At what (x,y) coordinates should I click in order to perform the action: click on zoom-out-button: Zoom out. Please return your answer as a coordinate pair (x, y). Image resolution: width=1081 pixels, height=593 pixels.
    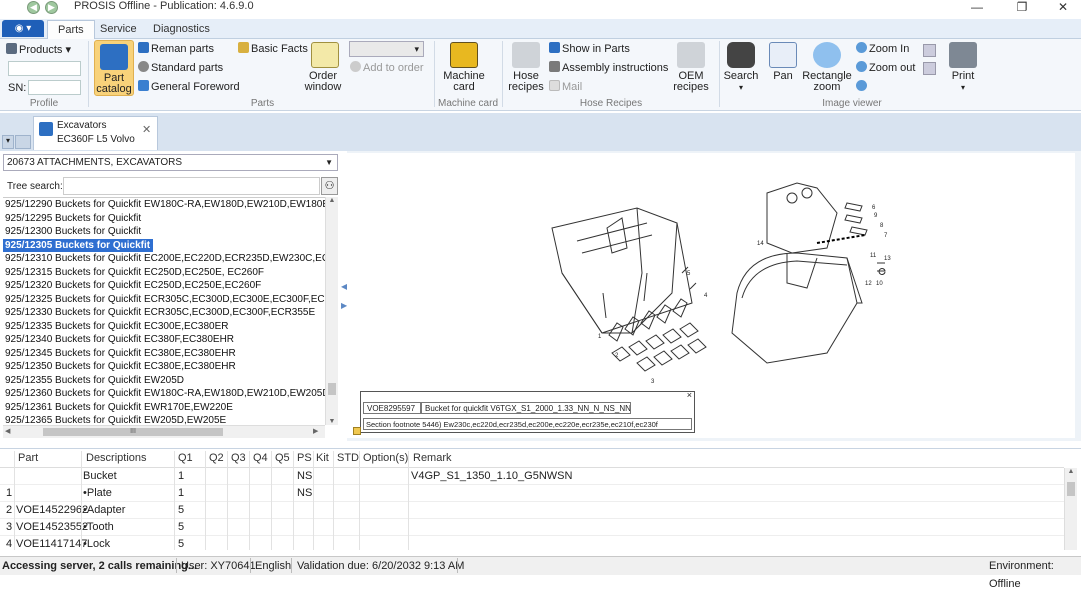
    Looking at the image, I should click on (885, 68).